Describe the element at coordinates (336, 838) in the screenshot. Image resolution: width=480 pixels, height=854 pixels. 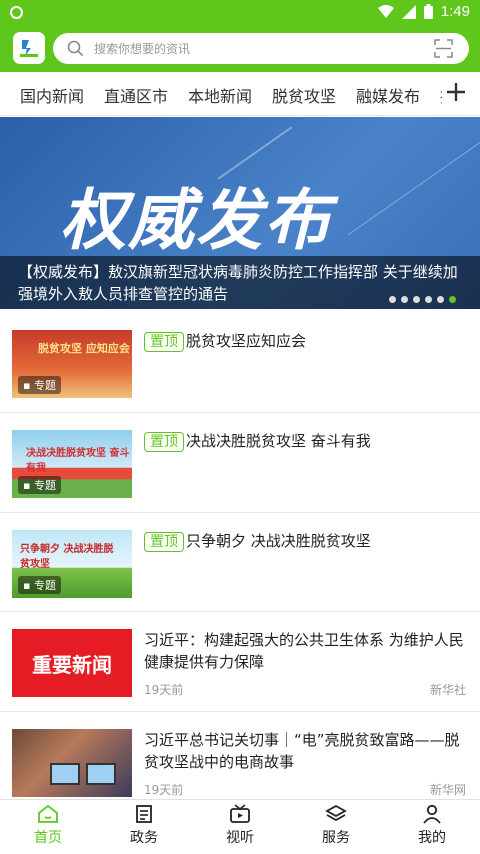
I see `nav-services-label: 服务` at that location.